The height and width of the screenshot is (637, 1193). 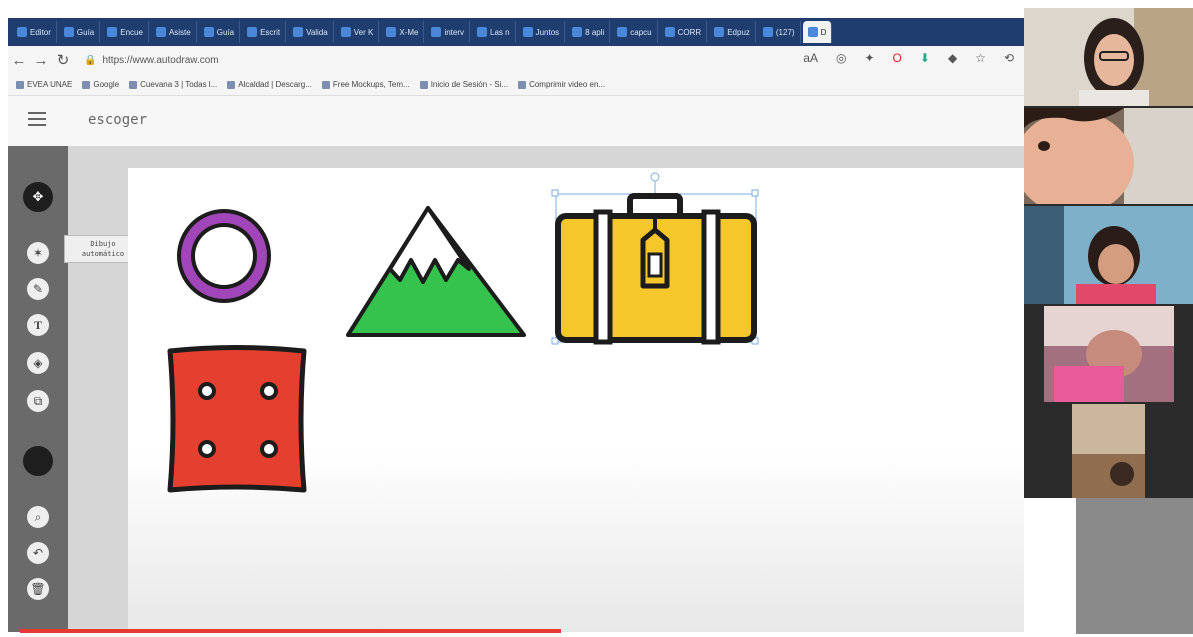 I want to click on tab-label: capcu, so click(x=641, y=32).